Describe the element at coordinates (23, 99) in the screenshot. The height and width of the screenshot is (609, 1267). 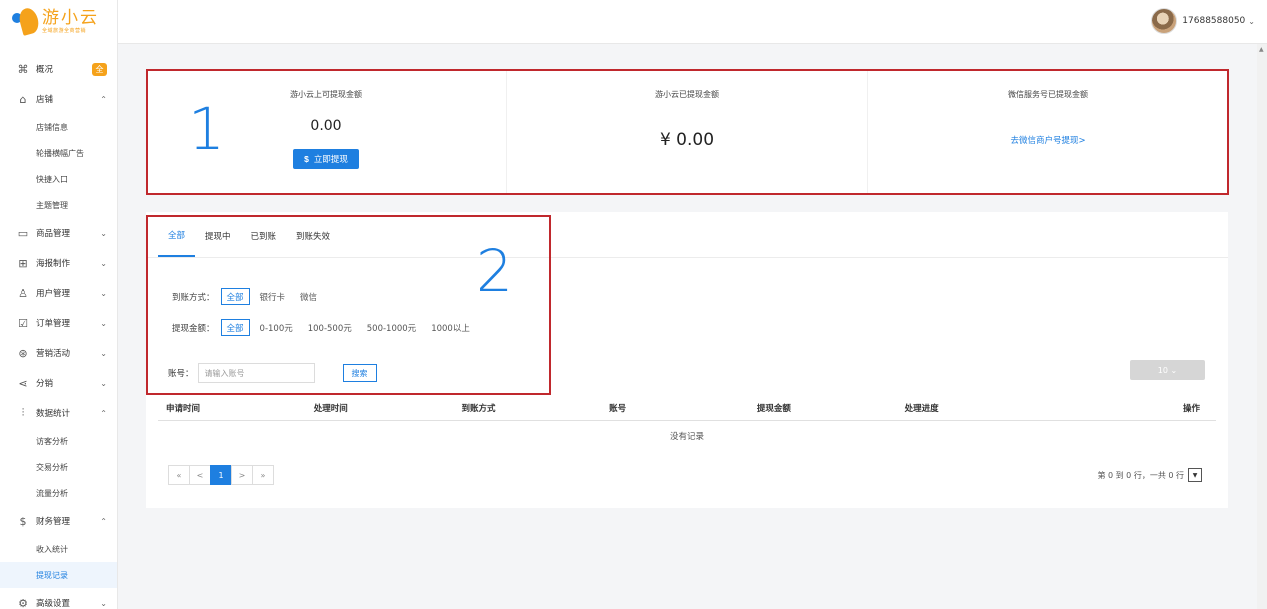
I see `home-icon: ⌂` at that location.